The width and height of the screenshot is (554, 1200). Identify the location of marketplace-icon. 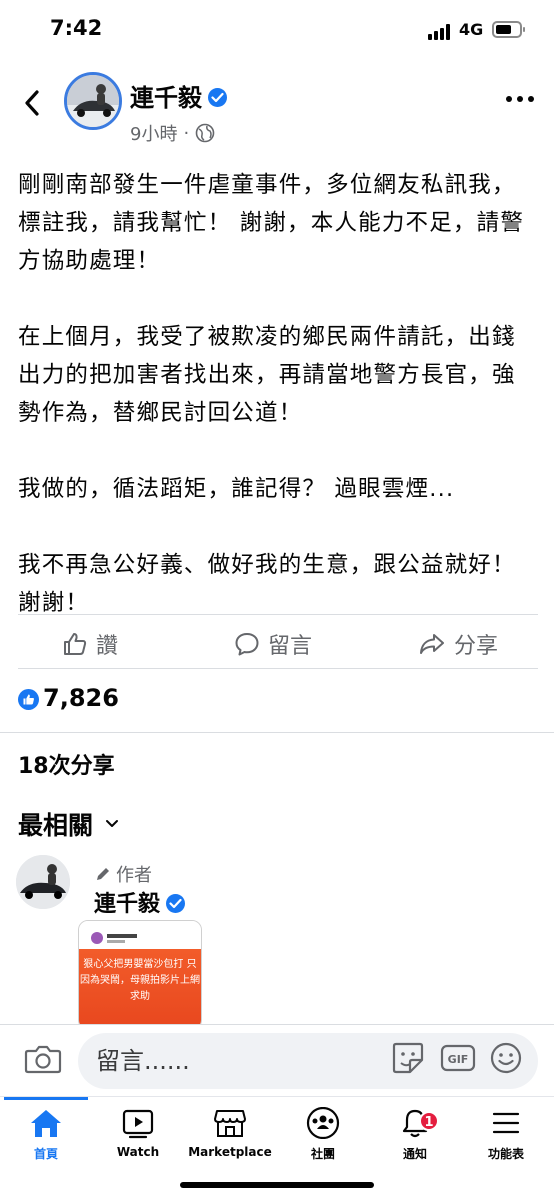
(230, 1123).